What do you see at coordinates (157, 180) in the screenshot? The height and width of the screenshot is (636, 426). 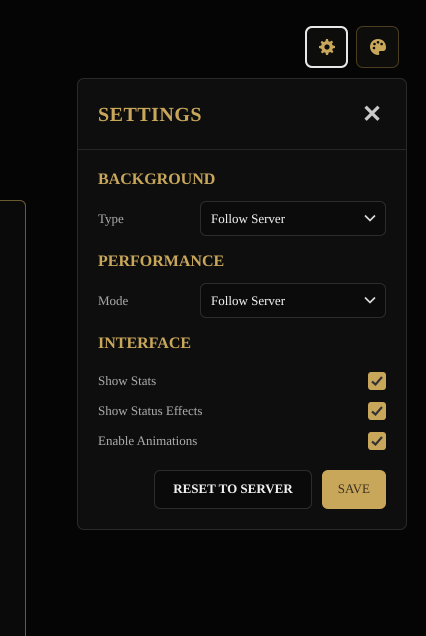 I see `section-heading: BACKGROUND` at bounding box center [157, 180].